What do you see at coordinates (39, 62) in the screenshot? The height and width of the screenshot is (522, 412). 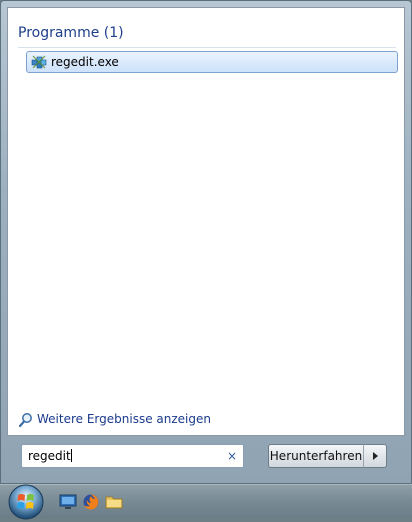 I see `registry-editor-icon` at bounding box center [39, 62].